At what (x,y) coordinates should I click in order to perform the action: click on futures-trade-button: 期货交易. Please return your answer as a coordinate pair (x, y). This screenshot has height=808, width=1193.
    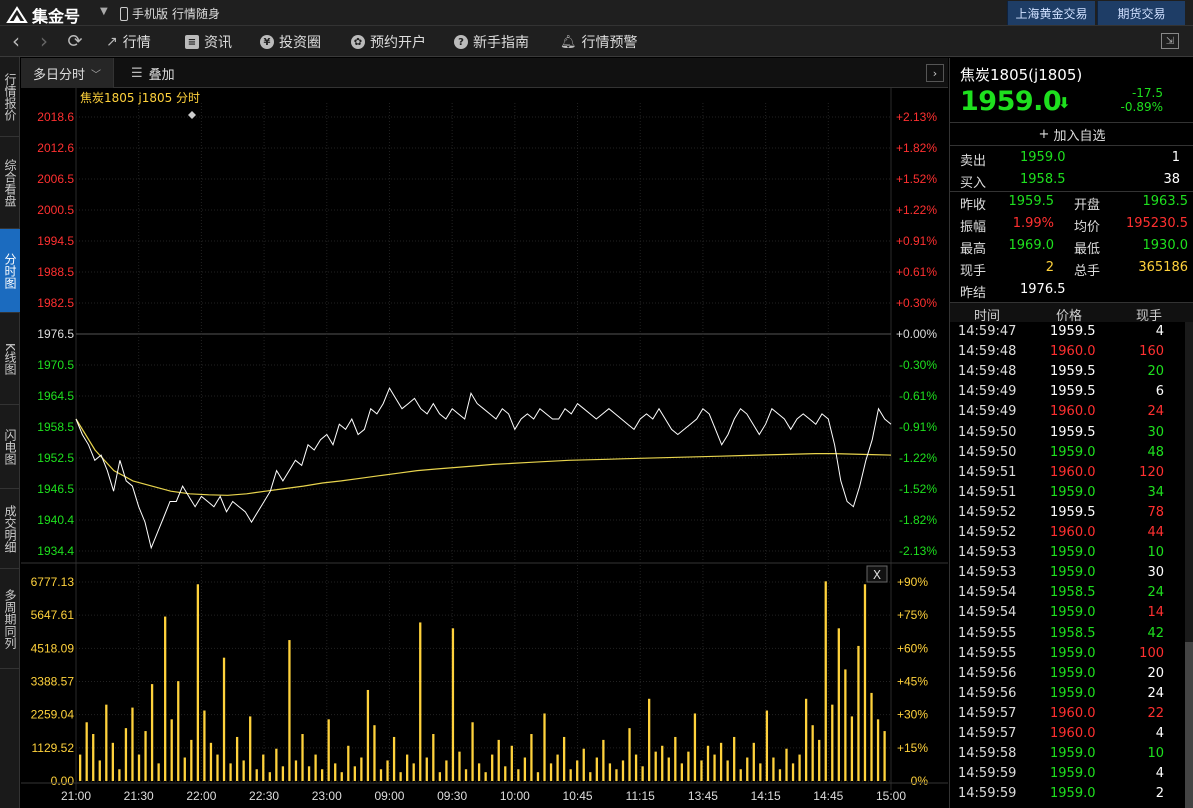
    Looking at the image, I should click on (1141, 13).